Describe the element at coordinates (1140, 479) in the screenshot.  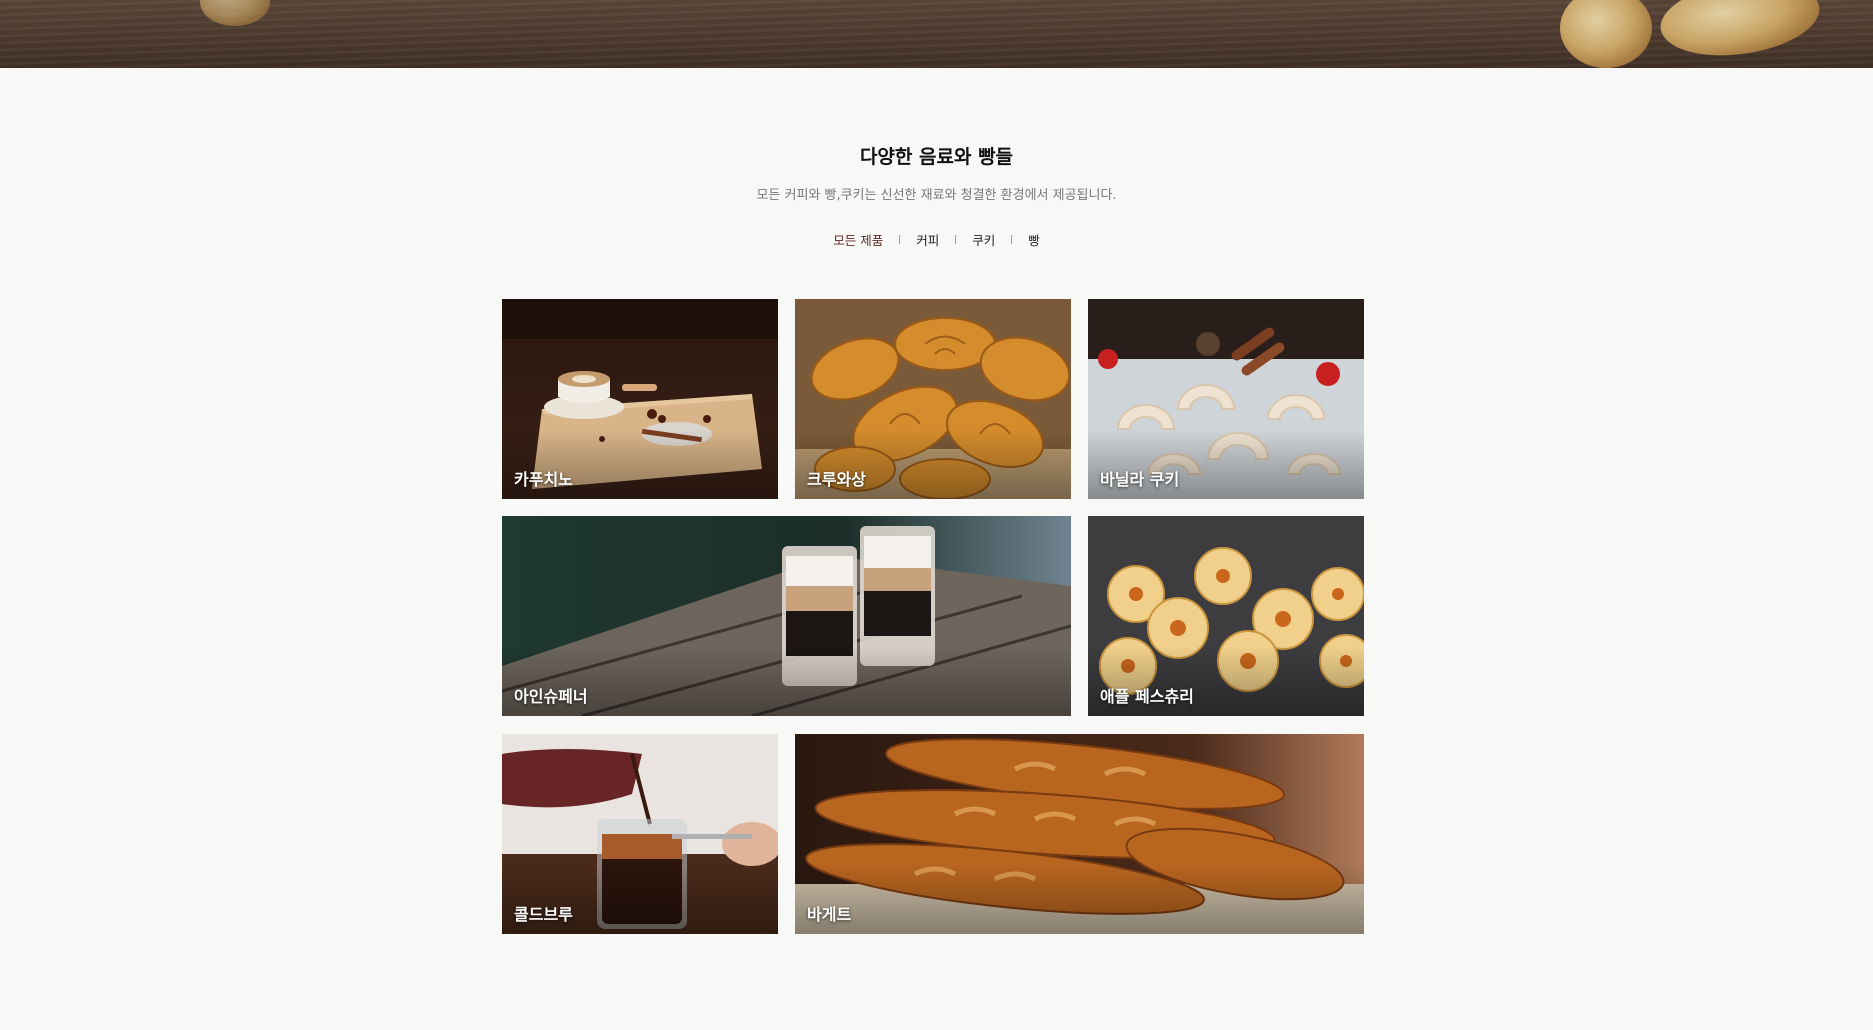
I see `gallery-item-label: 바닐라 쿠키` at that location.